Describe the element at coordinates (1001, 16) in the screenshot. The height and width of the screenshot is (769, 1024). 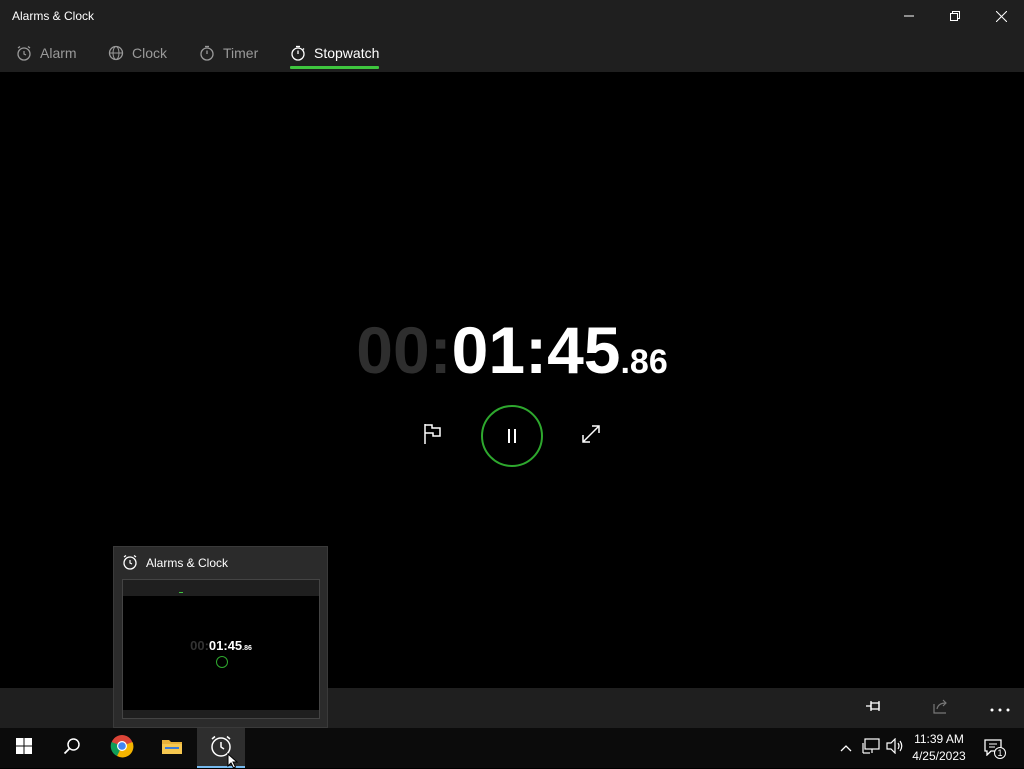
I see `close-button` at that location.